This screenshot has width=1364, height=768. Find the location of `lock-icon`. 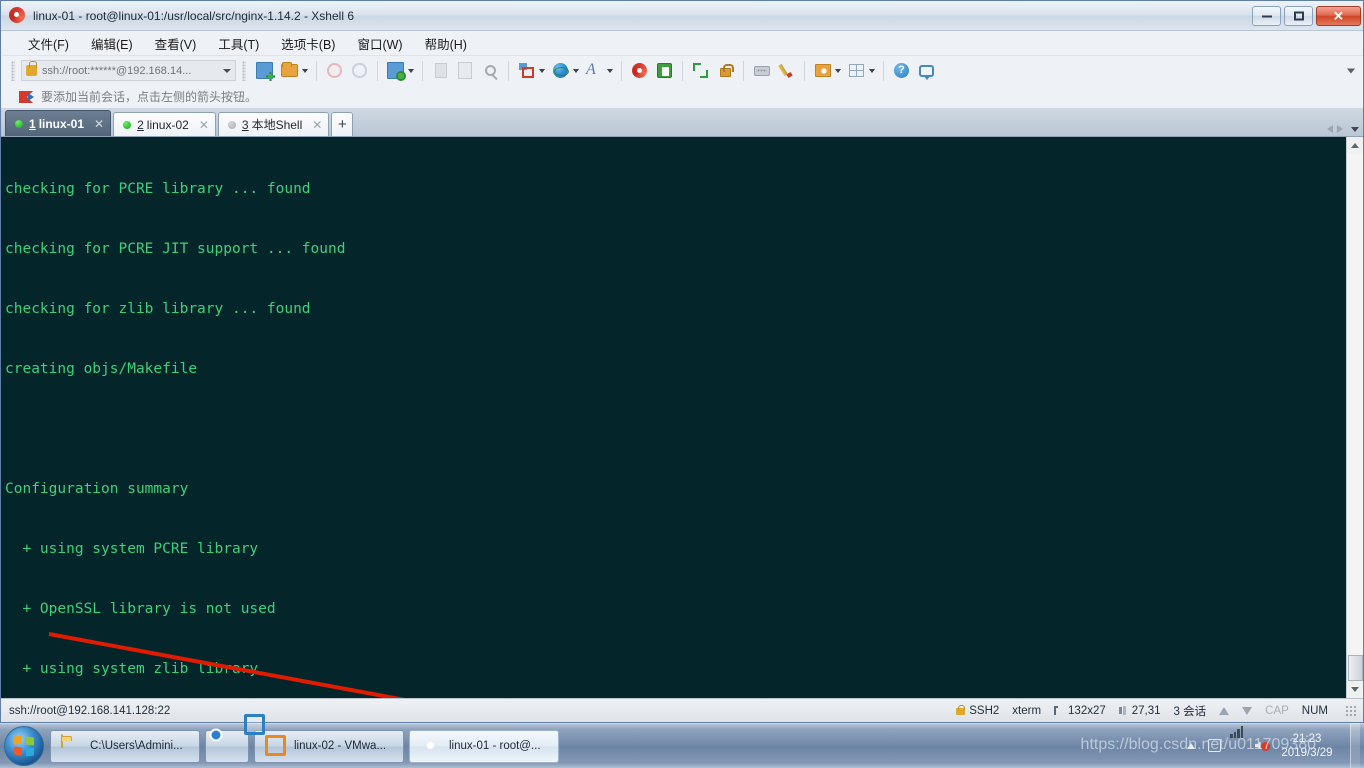

lock-icon is located at coordinates (961, 709).